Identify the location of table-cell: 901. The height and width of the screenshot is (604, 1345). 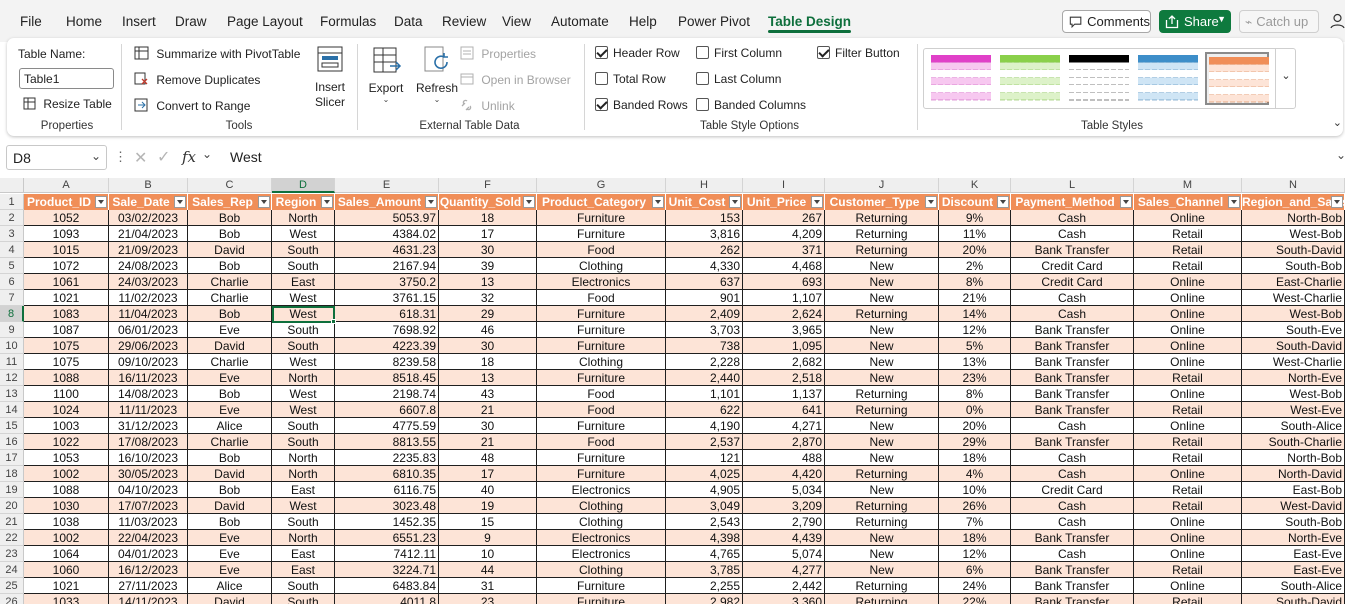
(704, 298).